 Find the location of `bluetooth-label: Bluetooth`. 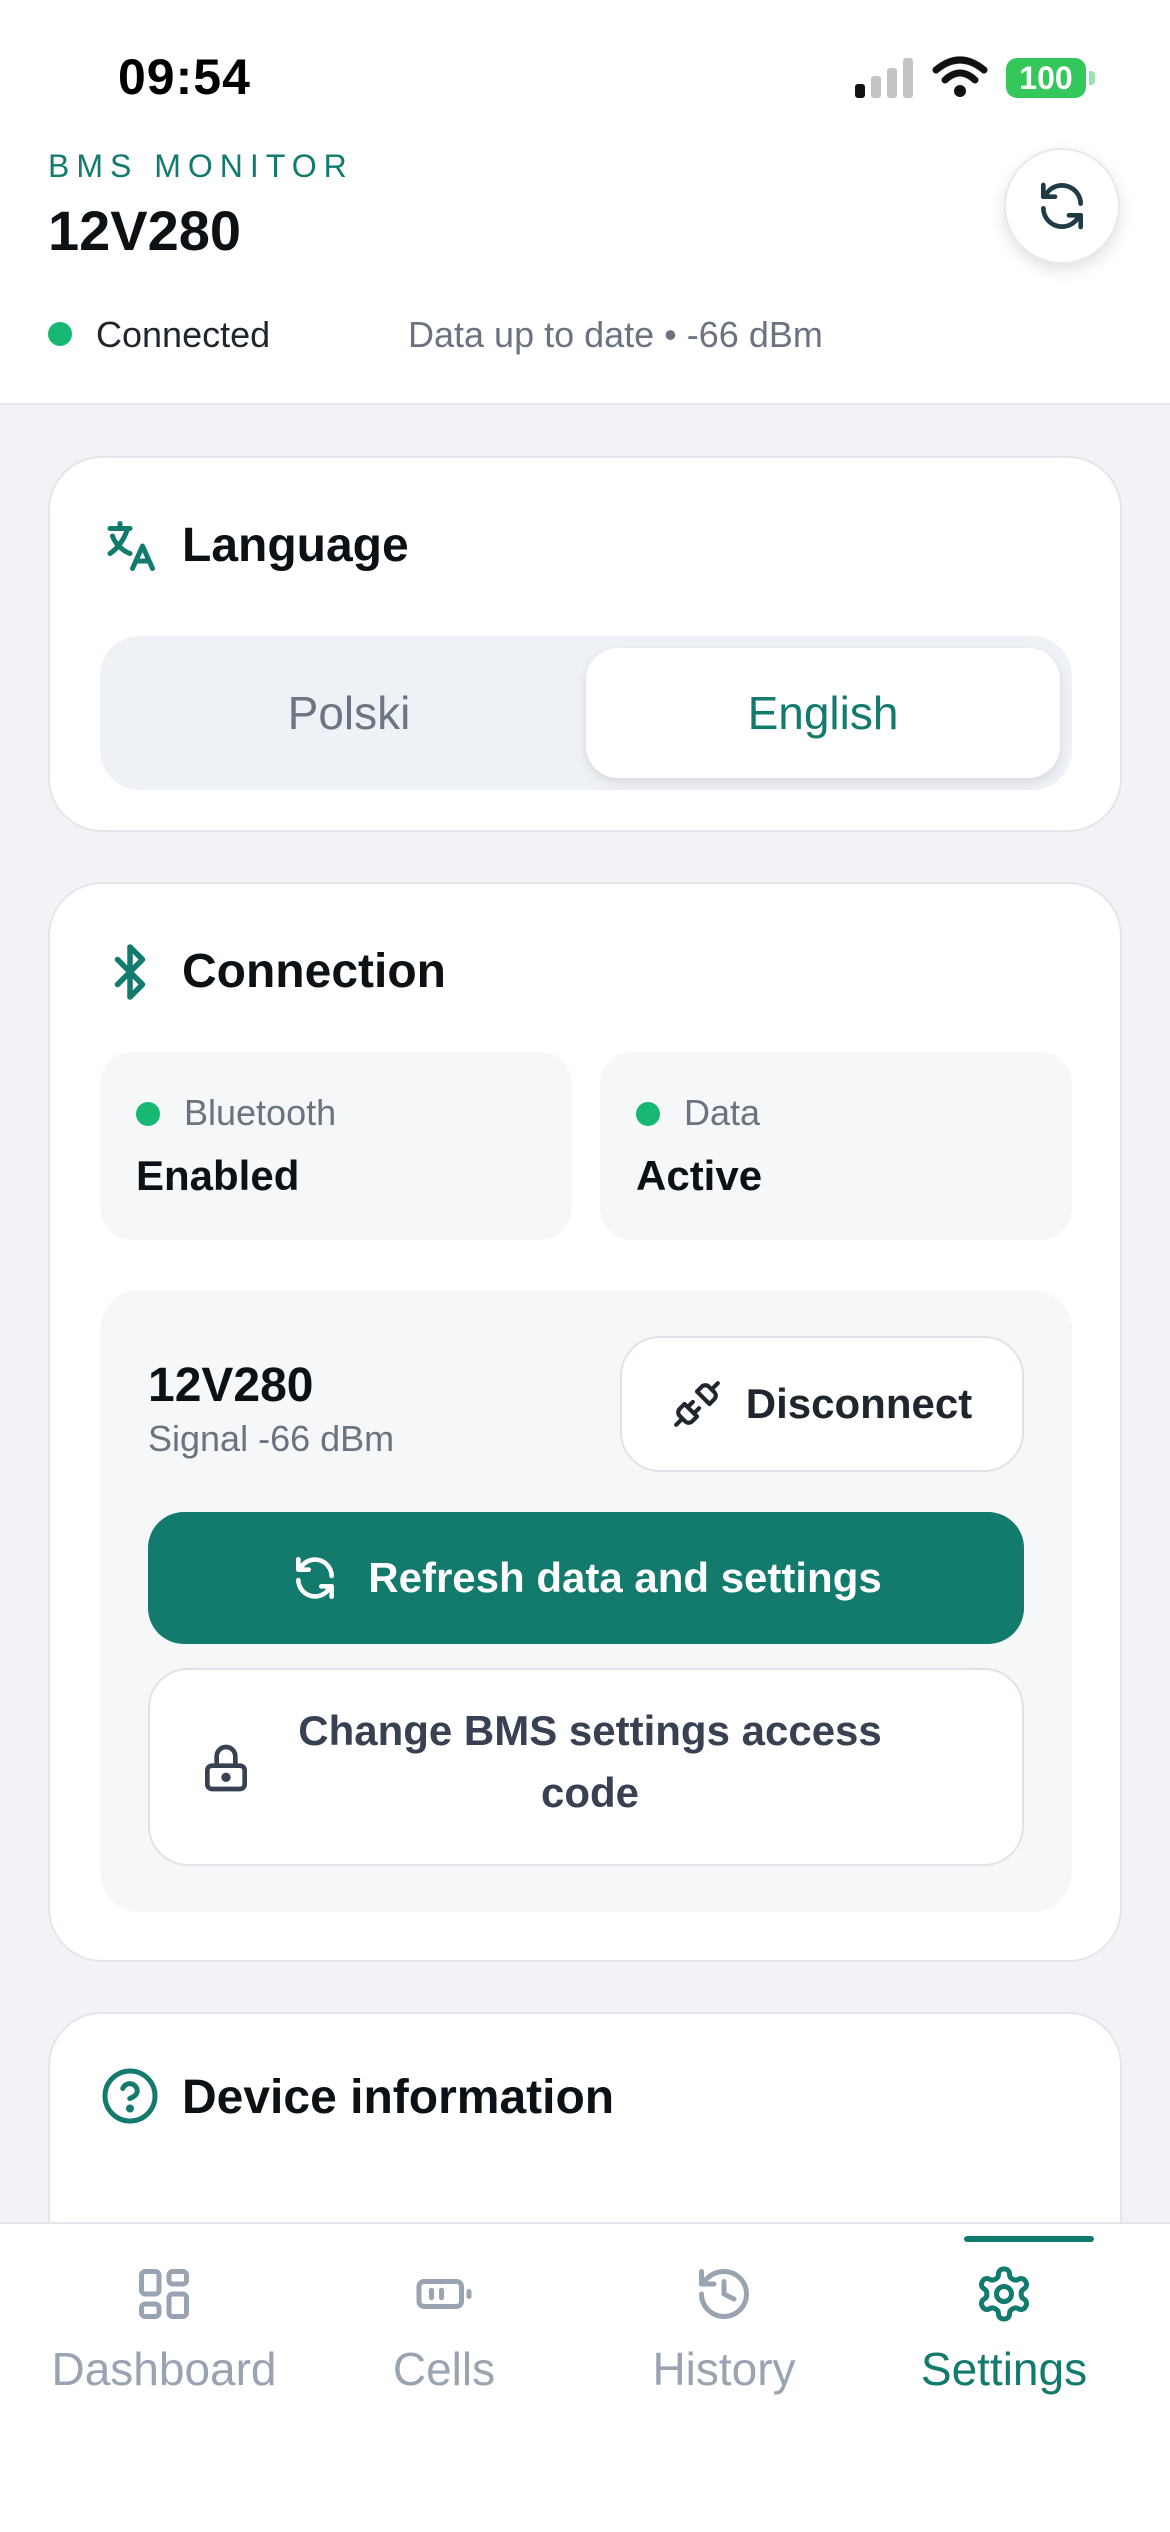

bluetooth-label: Bluetooth is located at coordinates (260, 1112).